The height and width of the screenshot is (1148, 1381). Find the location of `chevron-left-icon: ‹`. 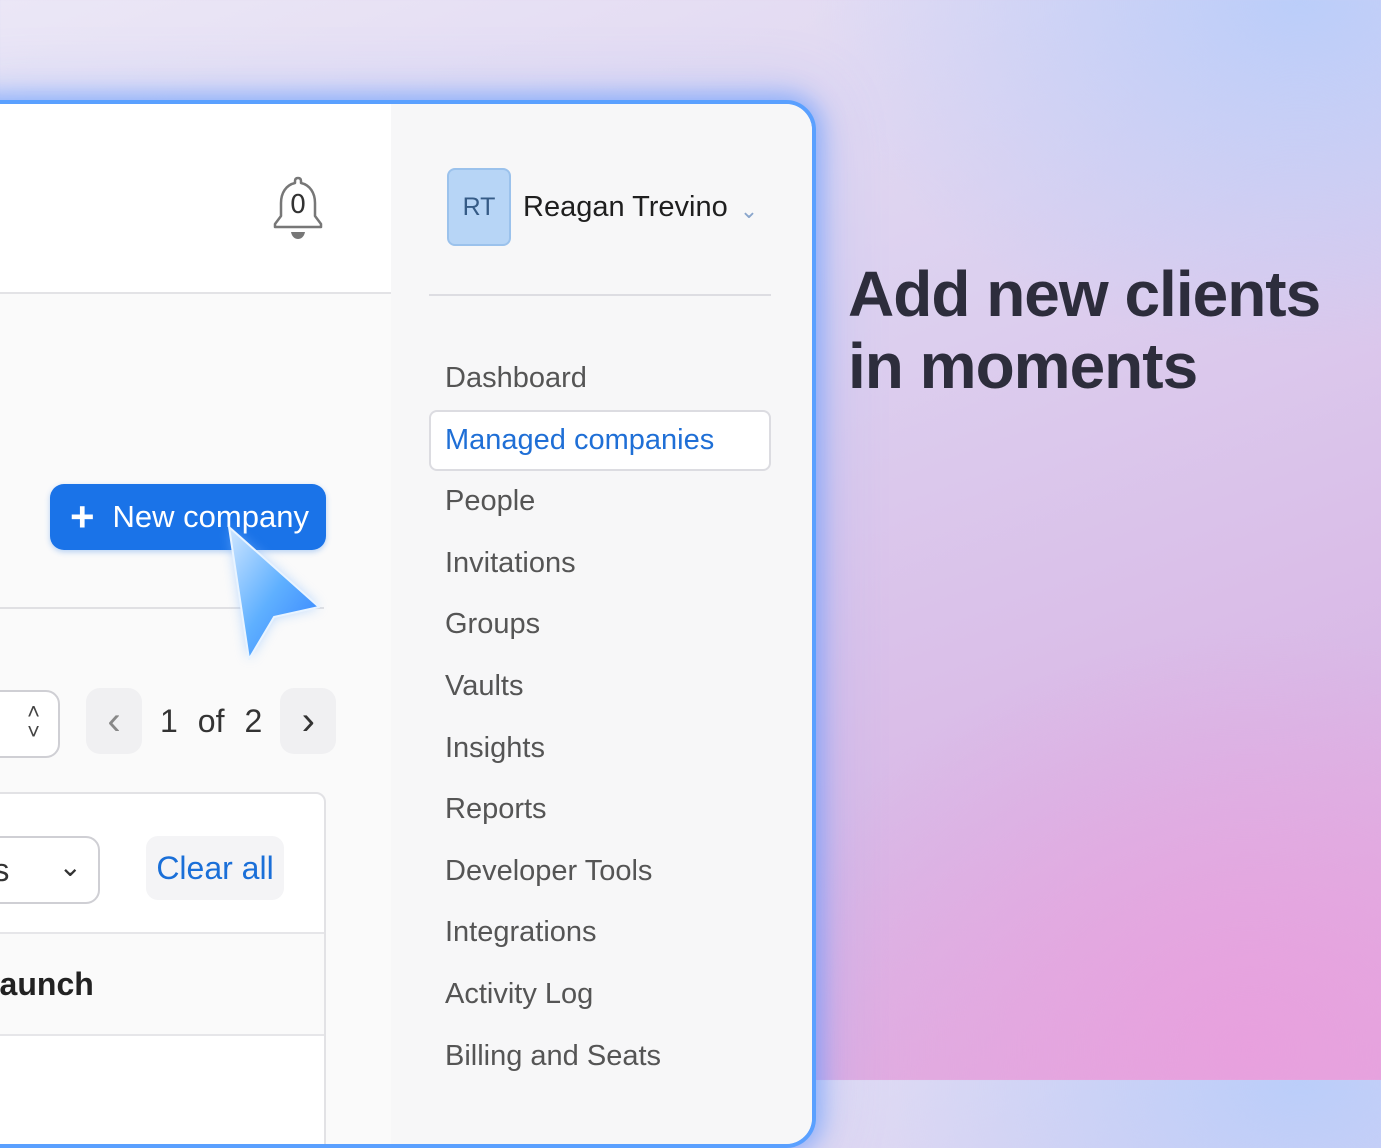

chevron-left-icon: ‹ is located at coordinates (114, 720).